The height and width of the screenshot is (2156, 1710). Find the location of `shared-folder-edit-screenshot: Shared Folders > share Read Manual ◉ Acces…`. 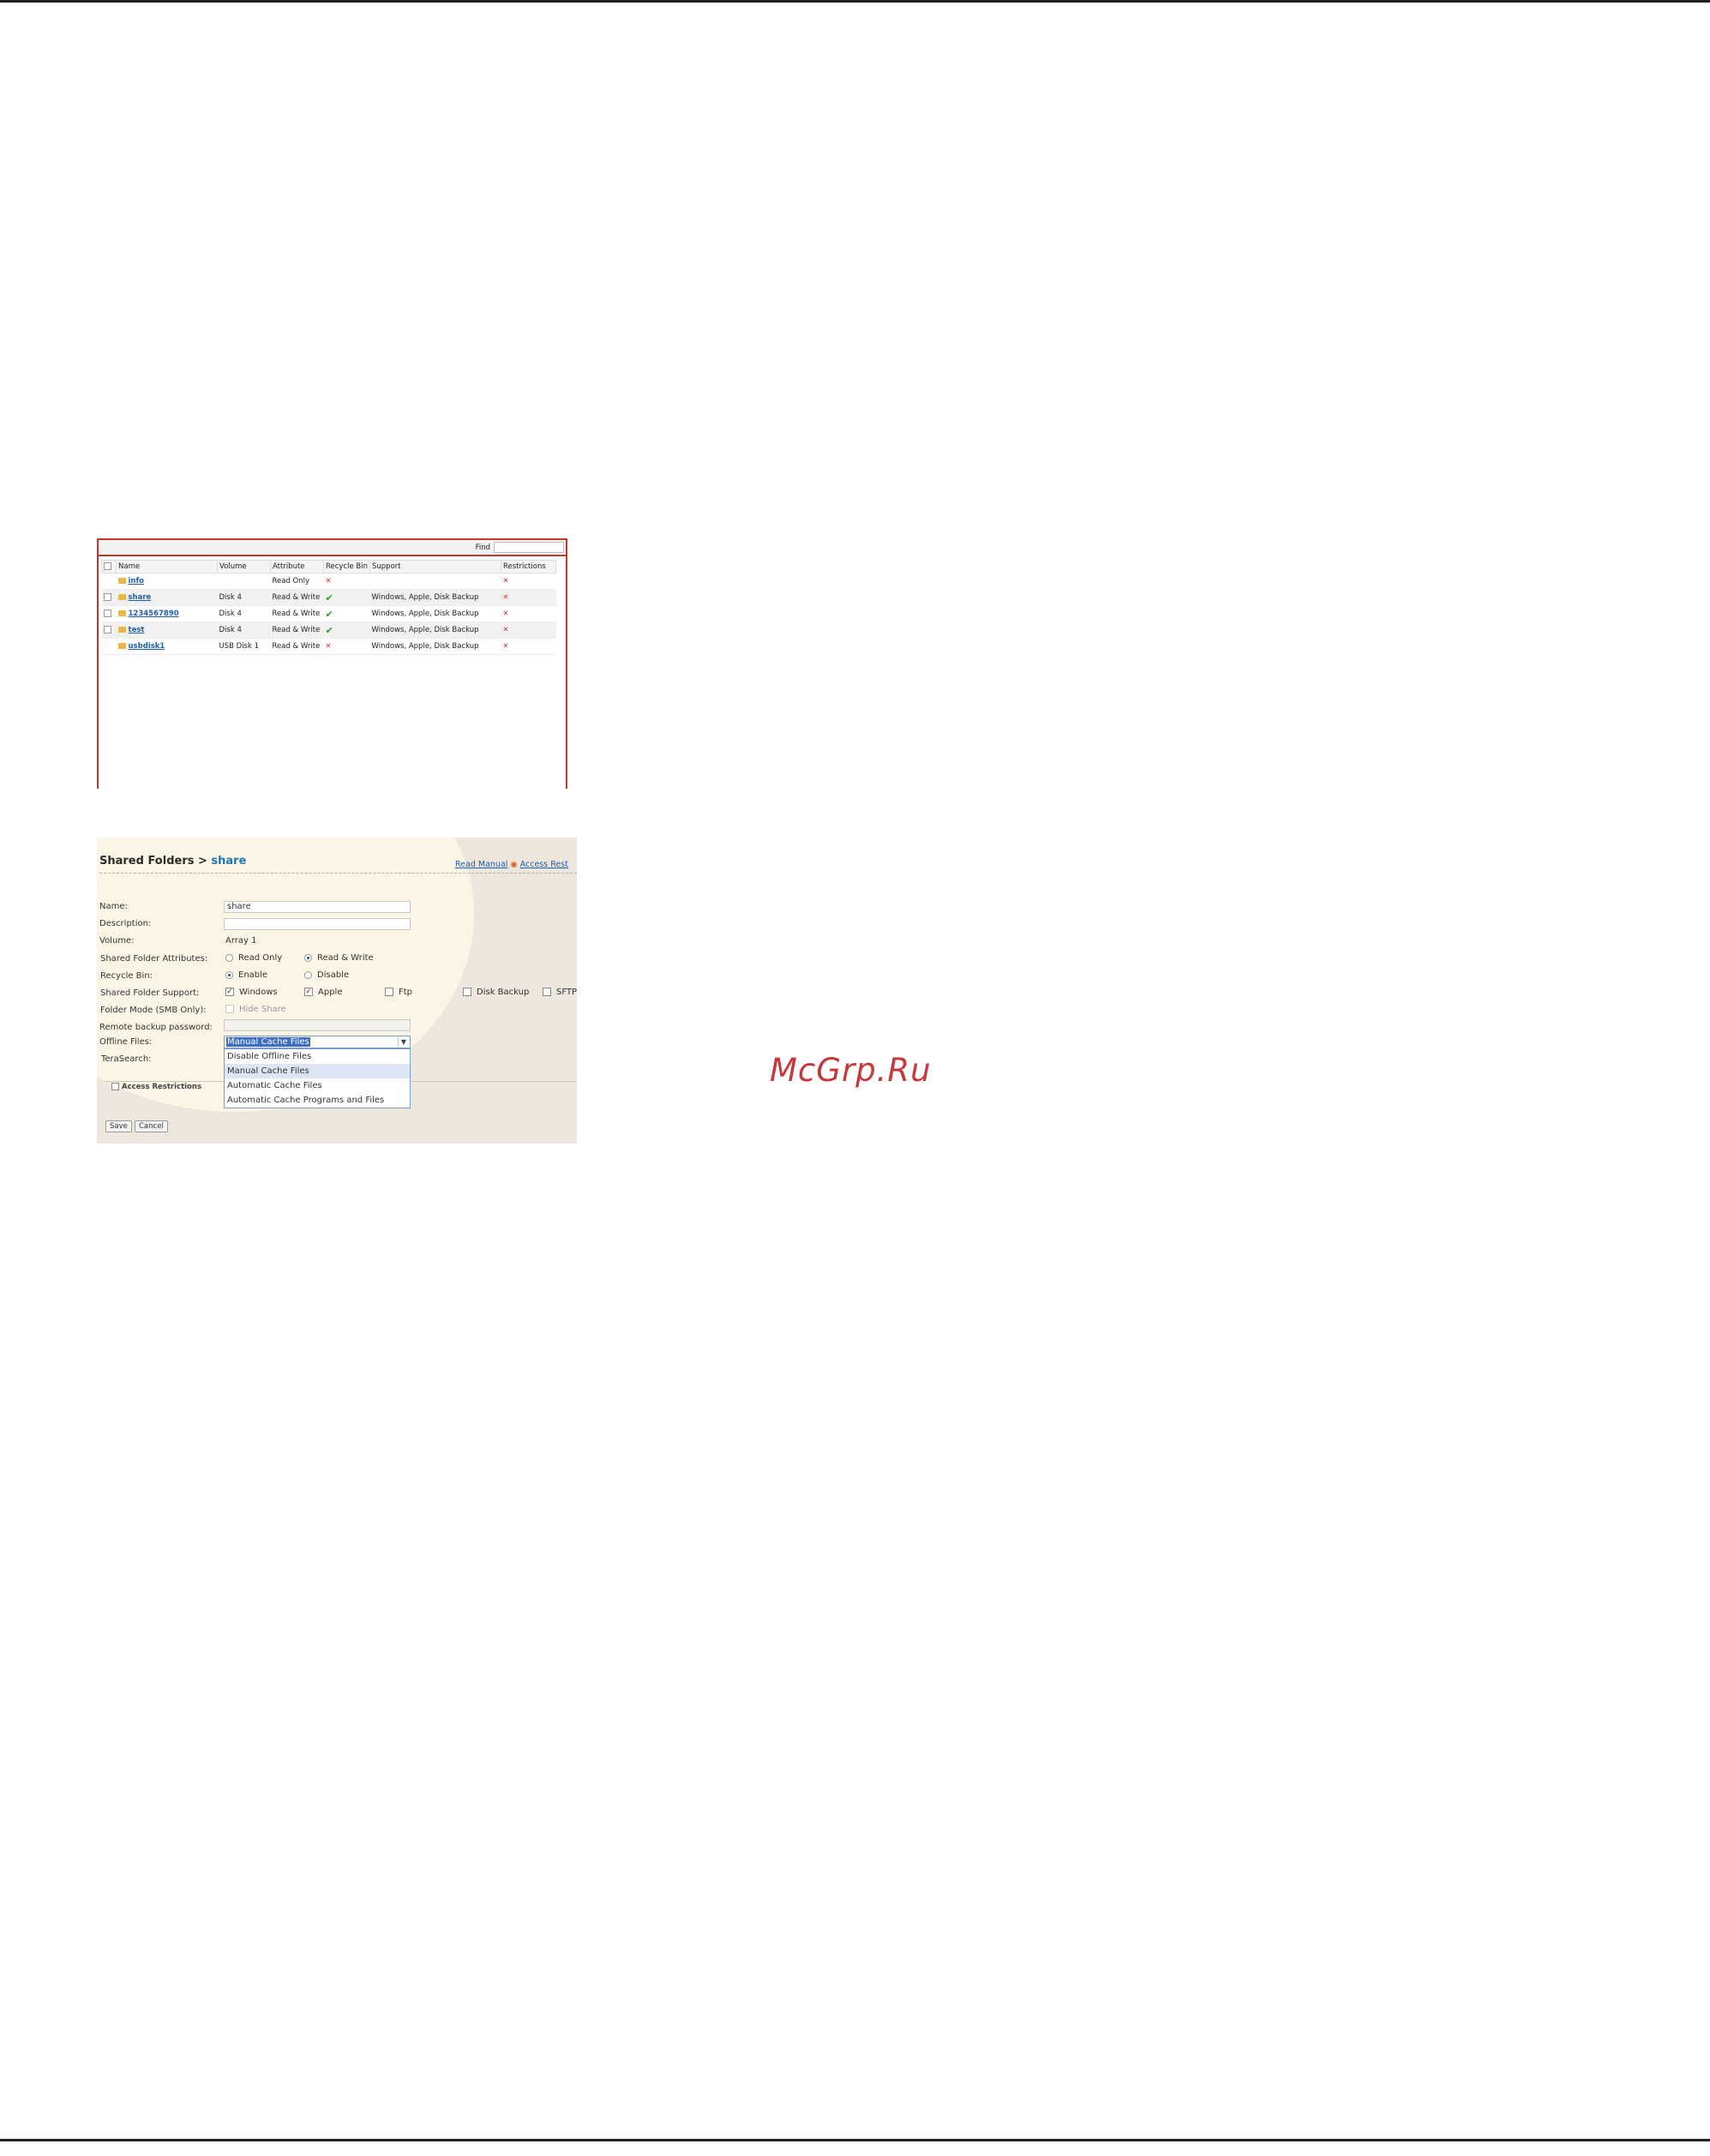

shared-folder-edit-screenshot: Shared Folders > share Read Manual ◉ Acces… is located at coordinates (337, 991).